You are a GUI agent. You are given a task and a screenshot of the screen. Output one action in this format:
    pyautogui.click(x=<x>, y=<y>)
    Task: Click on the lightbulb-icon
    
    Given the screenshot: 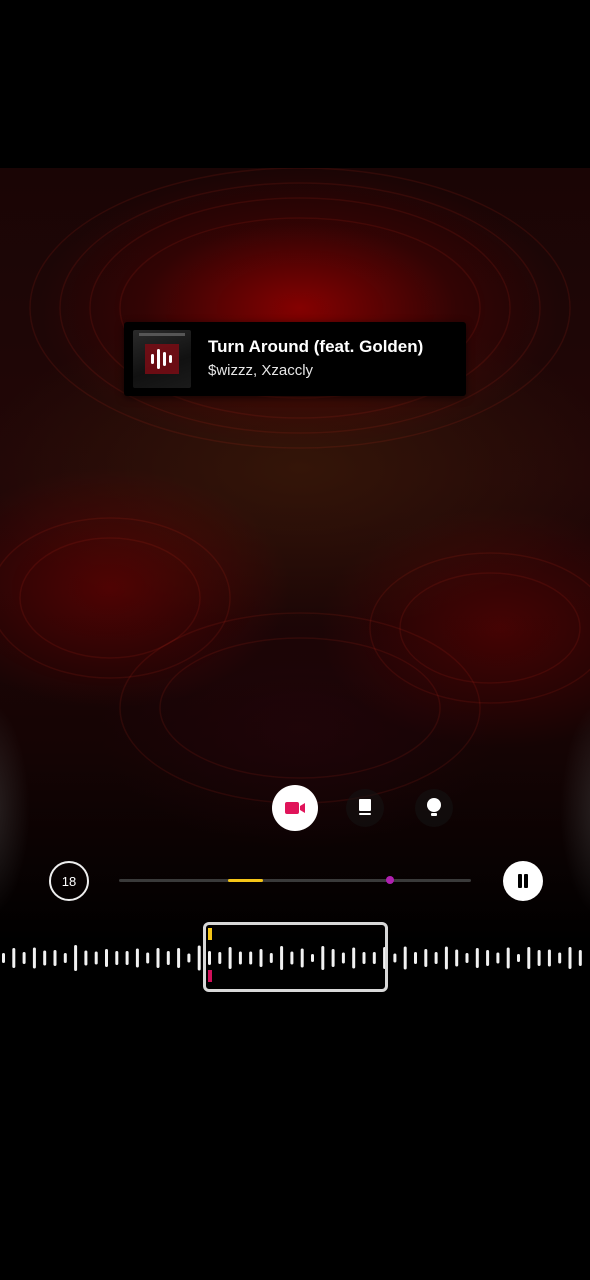 What is the action you would take?
    pyautogui.click(x=434, y=807)
    